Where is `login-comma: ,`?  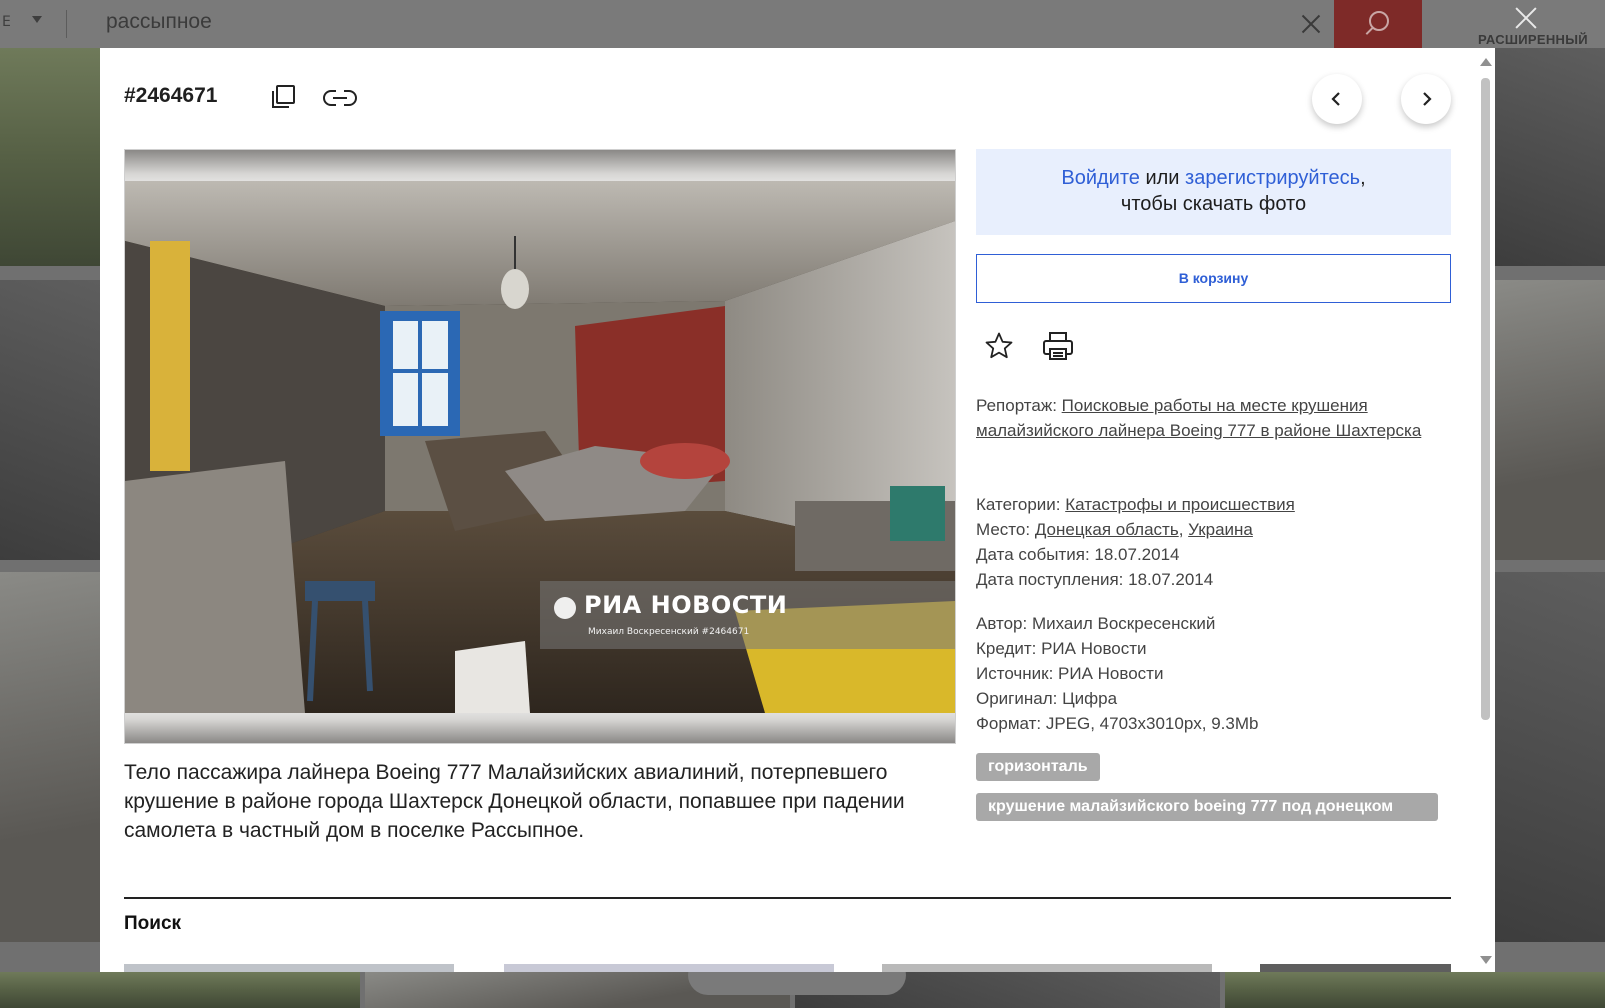
login-comma: , is located at coordinates (1363, 178).